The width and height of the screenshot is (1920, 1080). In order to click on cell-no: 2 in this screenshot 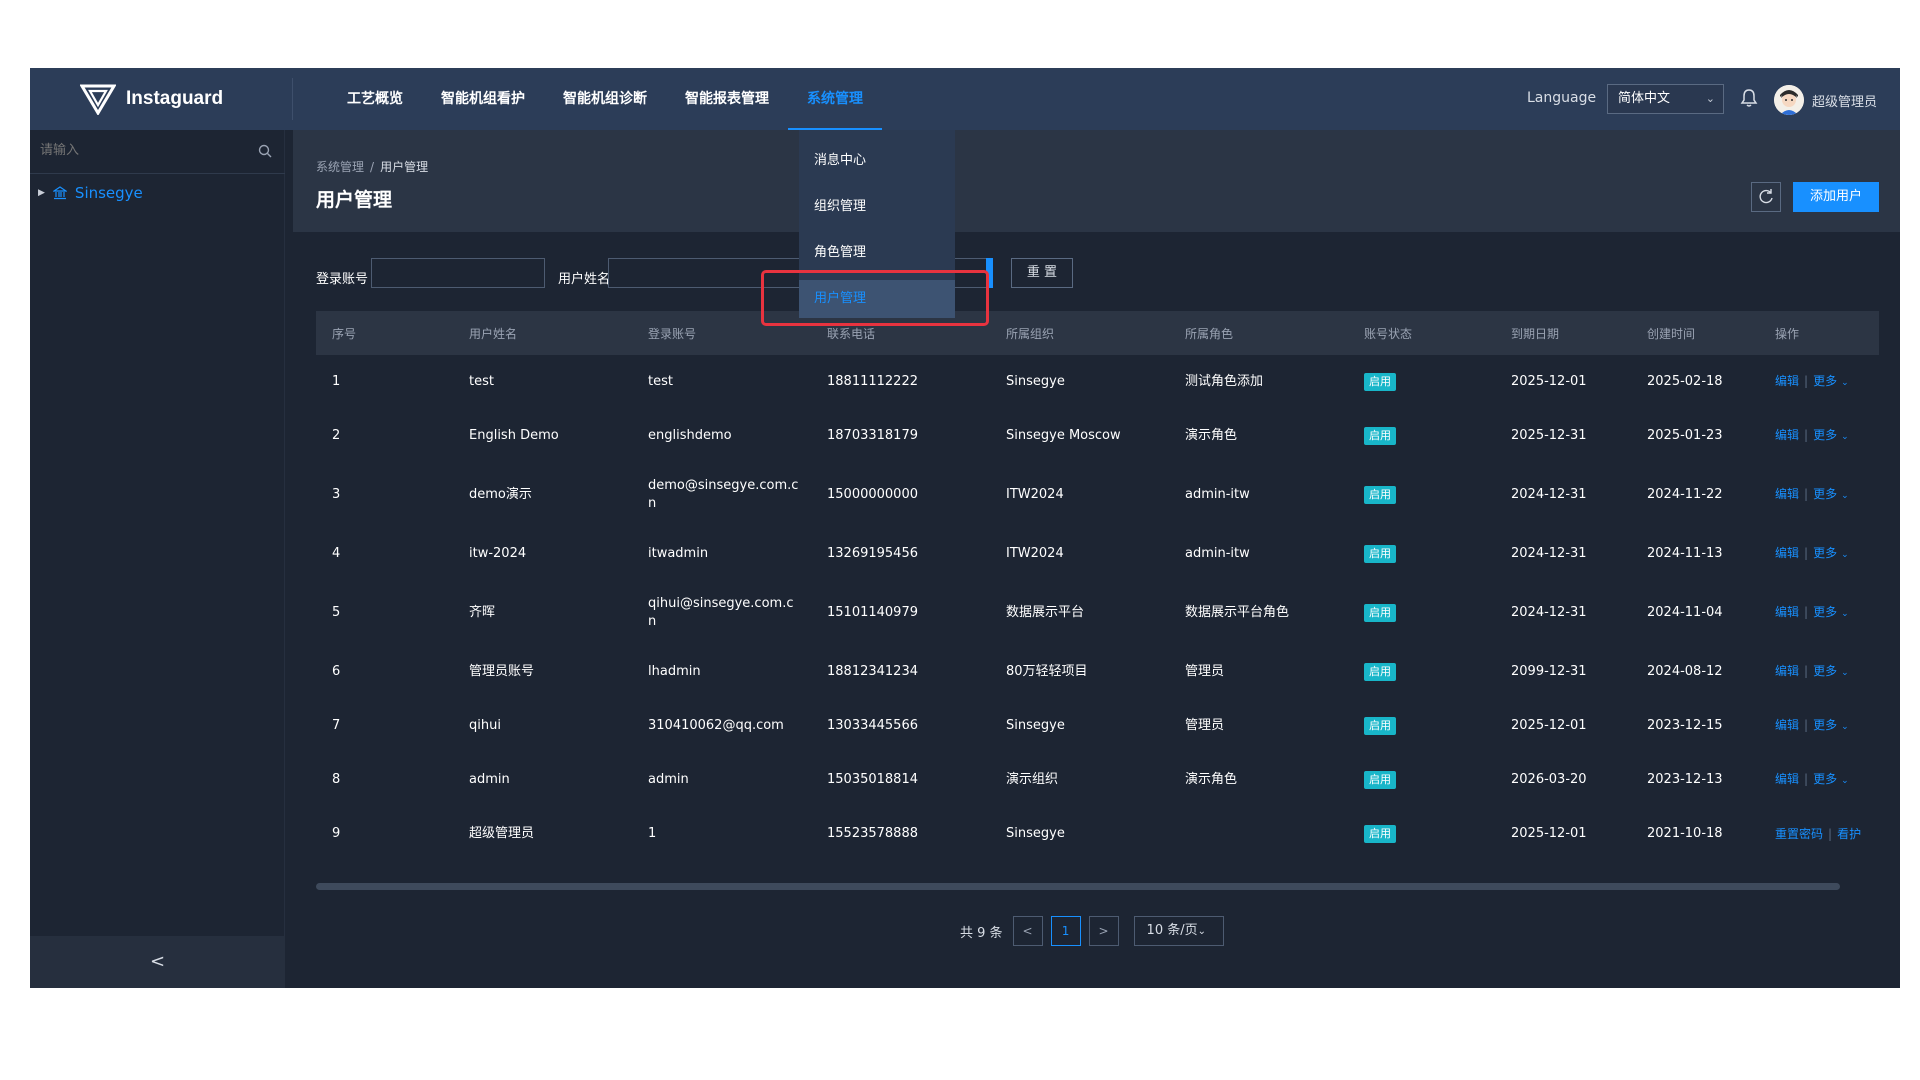, I will do `click(336, 435)`.